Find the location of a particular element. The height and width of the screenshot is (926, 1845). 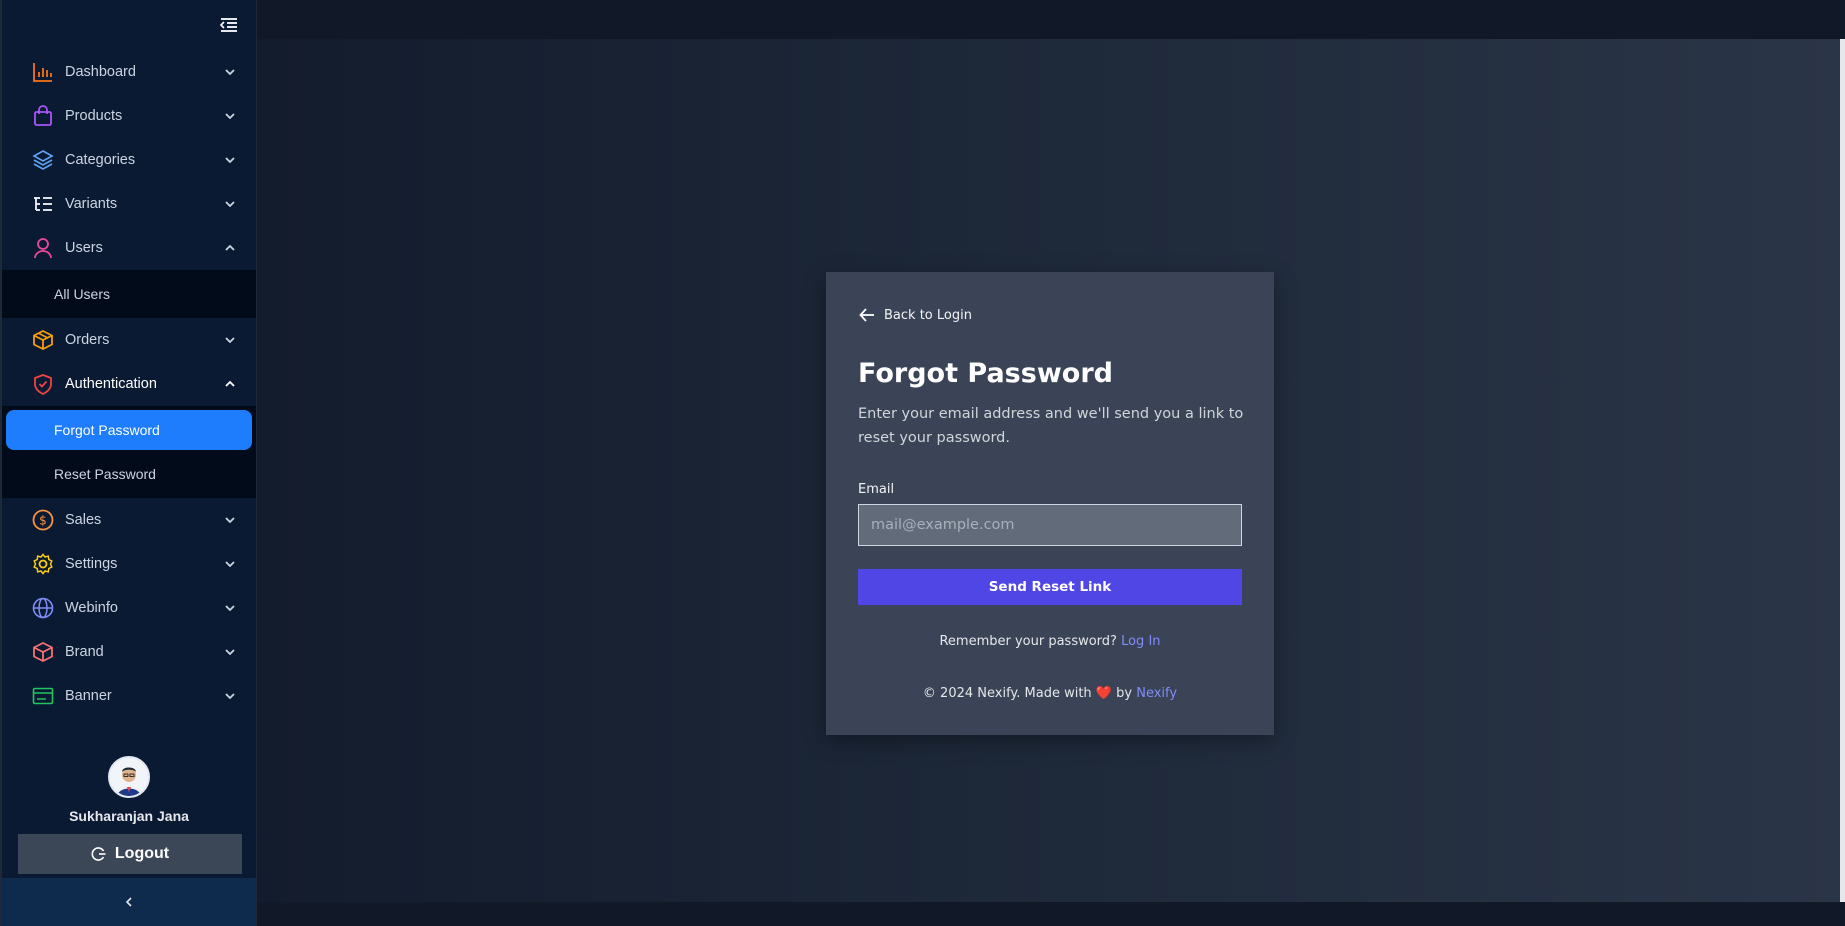

sidebar-item-categories: Categories is located at coordinates (129, 160).